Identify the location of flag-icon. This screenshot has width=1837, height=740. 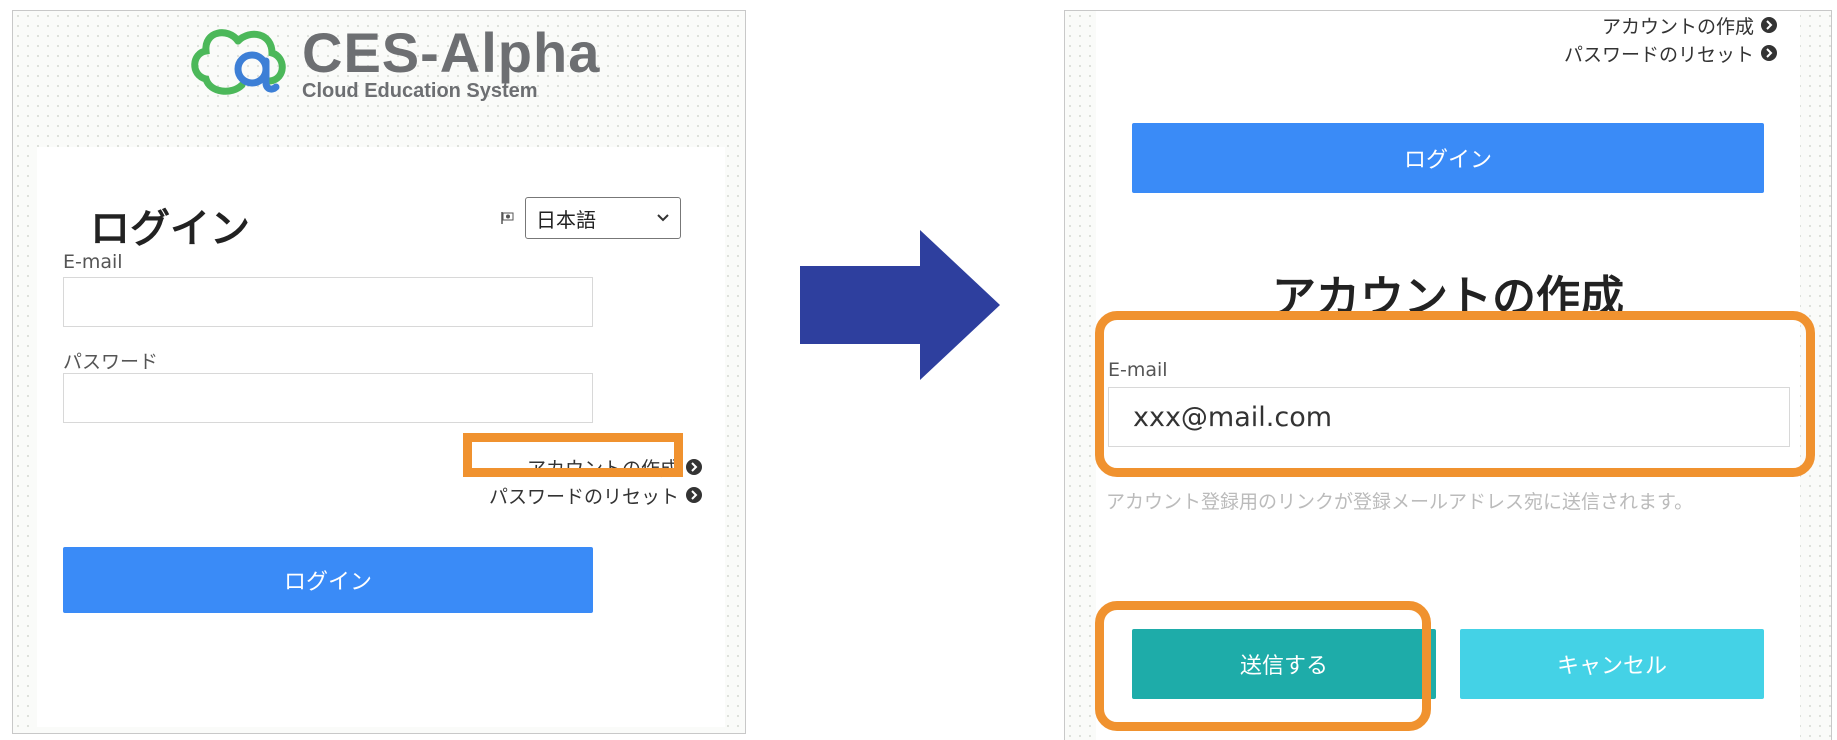
(507, 218).